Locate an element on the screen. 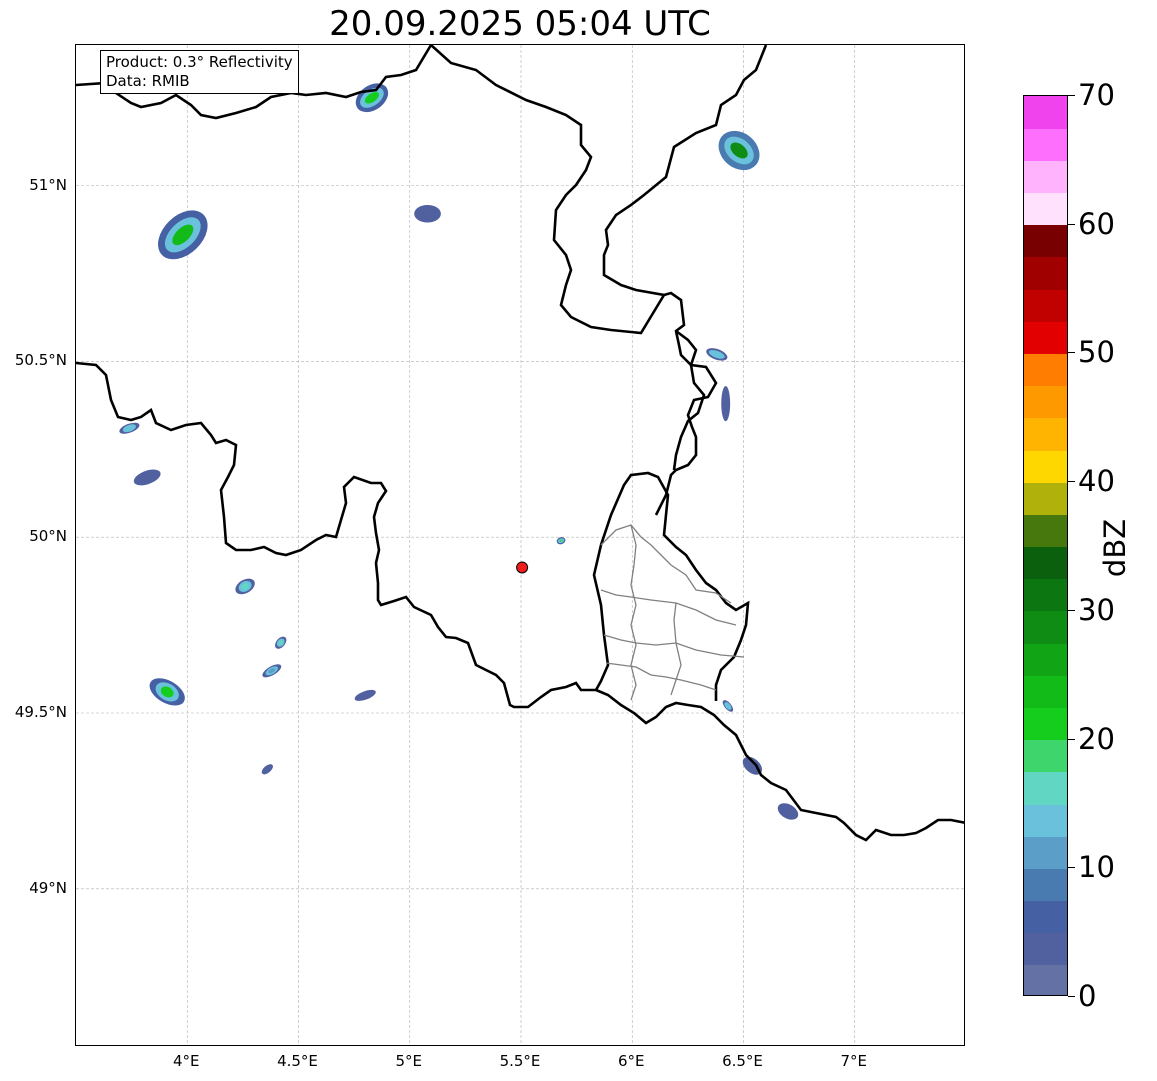 The width and height of the screenshot is (1157, 1081). border-be-de-east is located at coordinates (689, 400).